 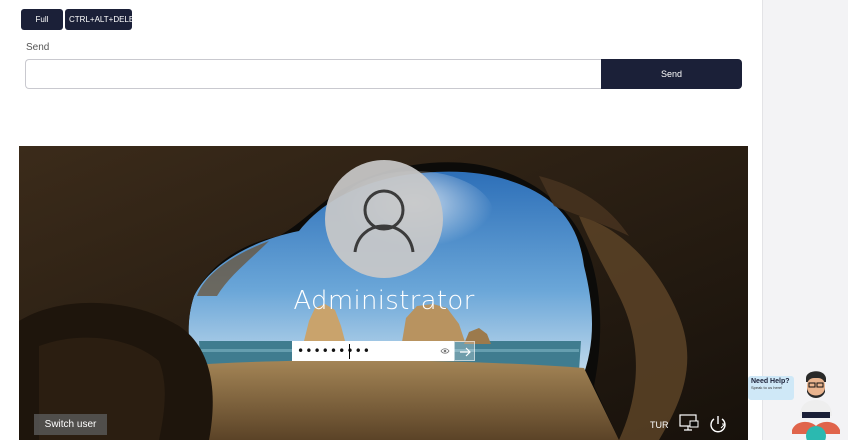 I want to click on support-agent-illustration, so click(x=816, y=405).